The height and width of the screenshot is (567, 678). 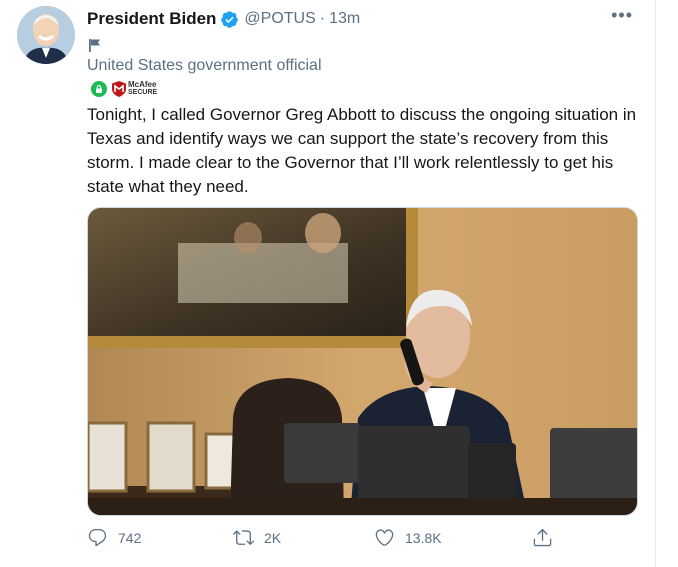 What do you see at coordinates (99, 89) in the screenshot?
I see `lock-icon` at bounding box center [99, 89].